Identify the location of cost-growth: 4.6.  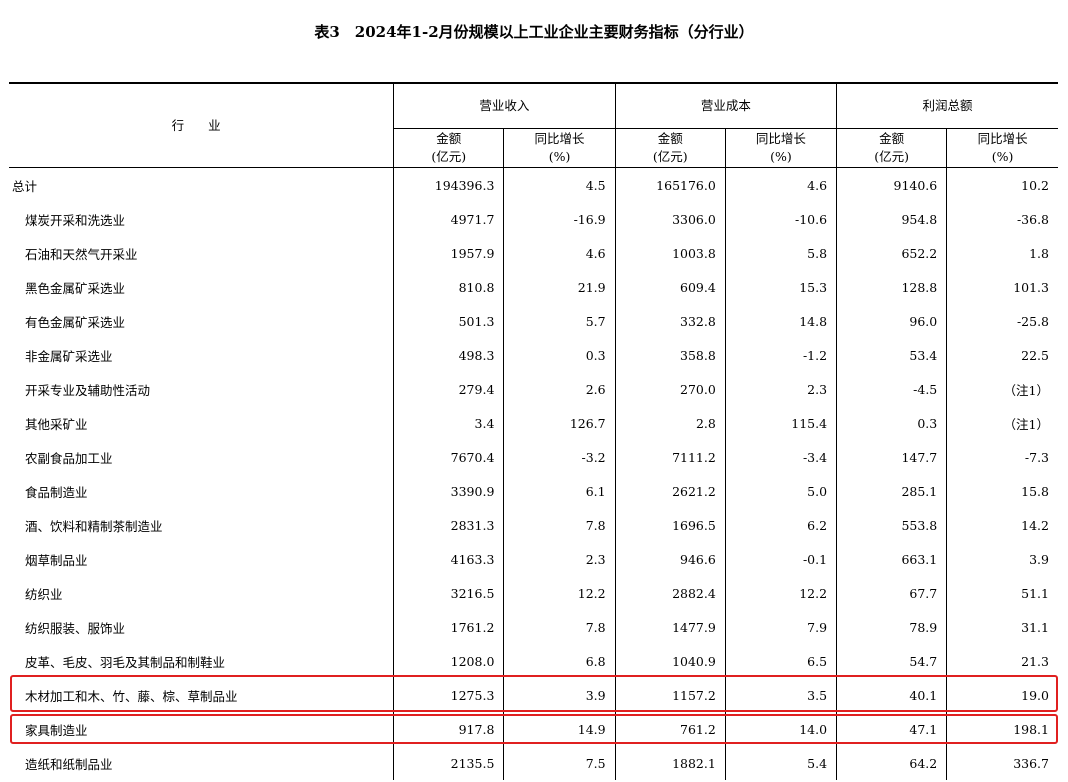
(780, 184).